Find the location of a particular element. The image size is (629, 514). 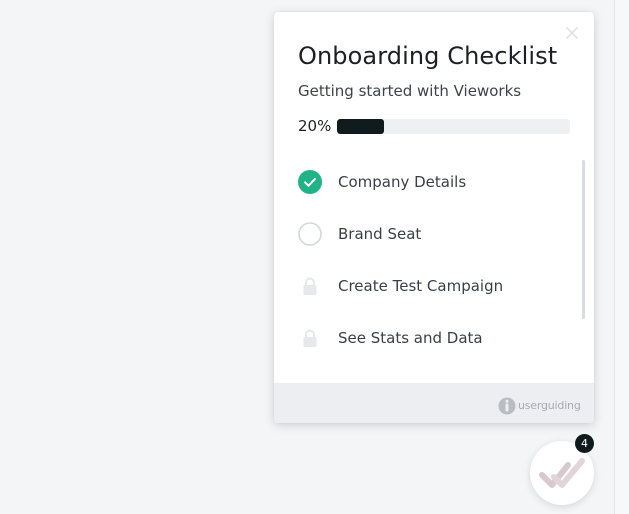

progress-percentage: 20% is located at coordinates (315, 126).